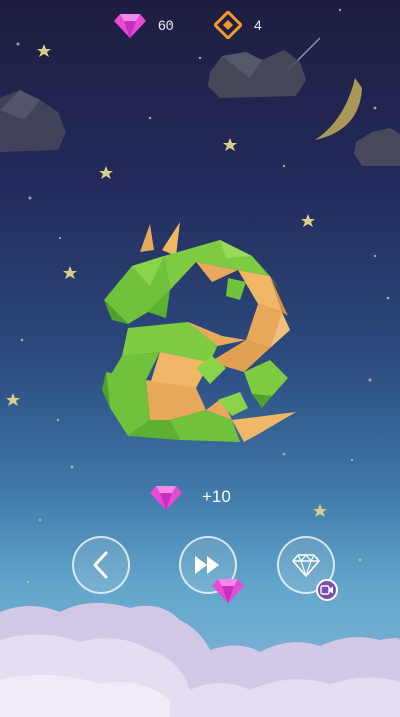 This screenshot has width=400, height=717. What do you see at coordinates (166, 25) in the screenshot?
I see `gem-count: 60` at bounding box center [166, 25].